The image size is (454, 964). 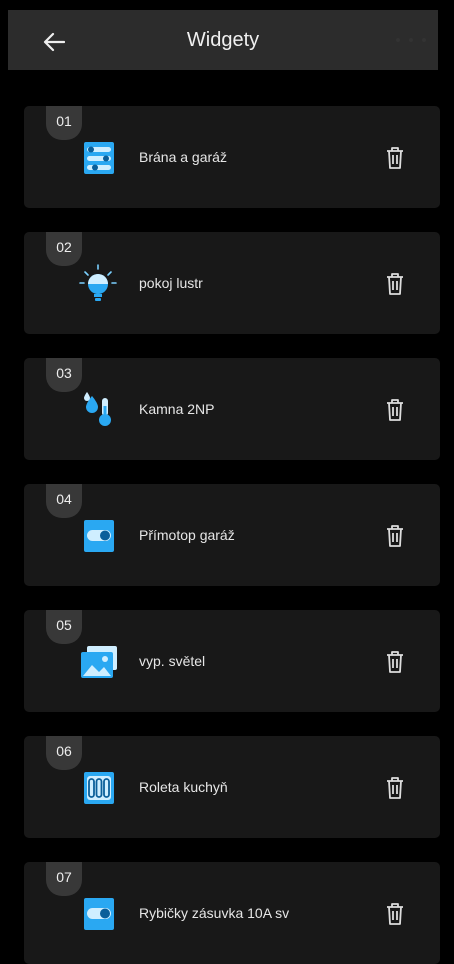 What do you see at coordinates (64, 249) in the screenshot?
I see `widget-number: 02` at bounding box center [64, 249].